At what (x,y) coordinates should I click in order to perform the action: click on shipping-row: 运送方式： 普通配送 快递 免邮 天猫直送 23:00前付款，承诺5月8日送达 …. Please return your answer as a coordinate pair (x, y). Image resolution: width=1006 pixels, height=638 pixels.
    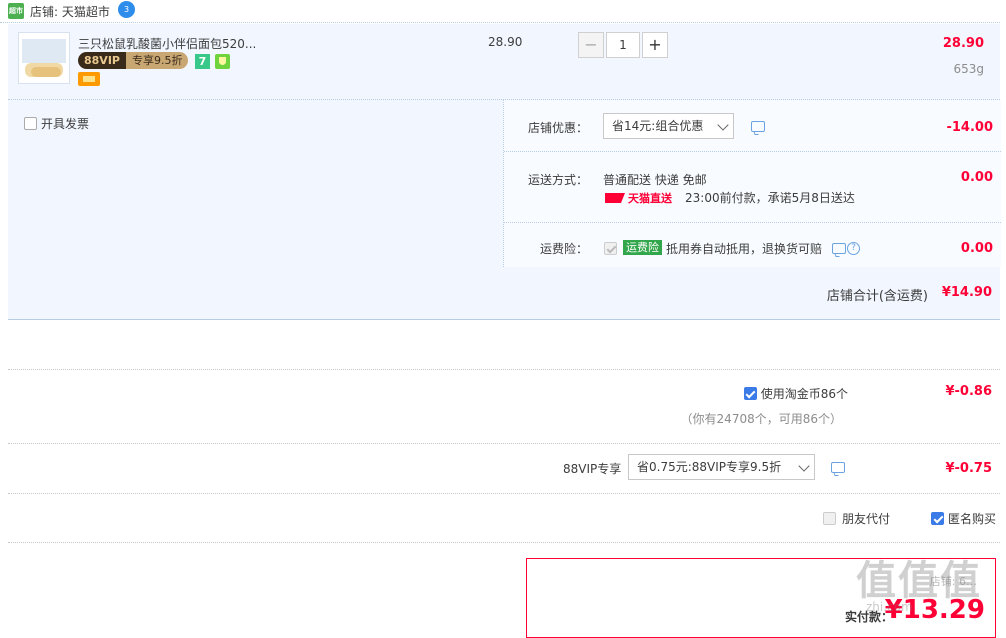
    Looking at the image, I should click on (752, 187).